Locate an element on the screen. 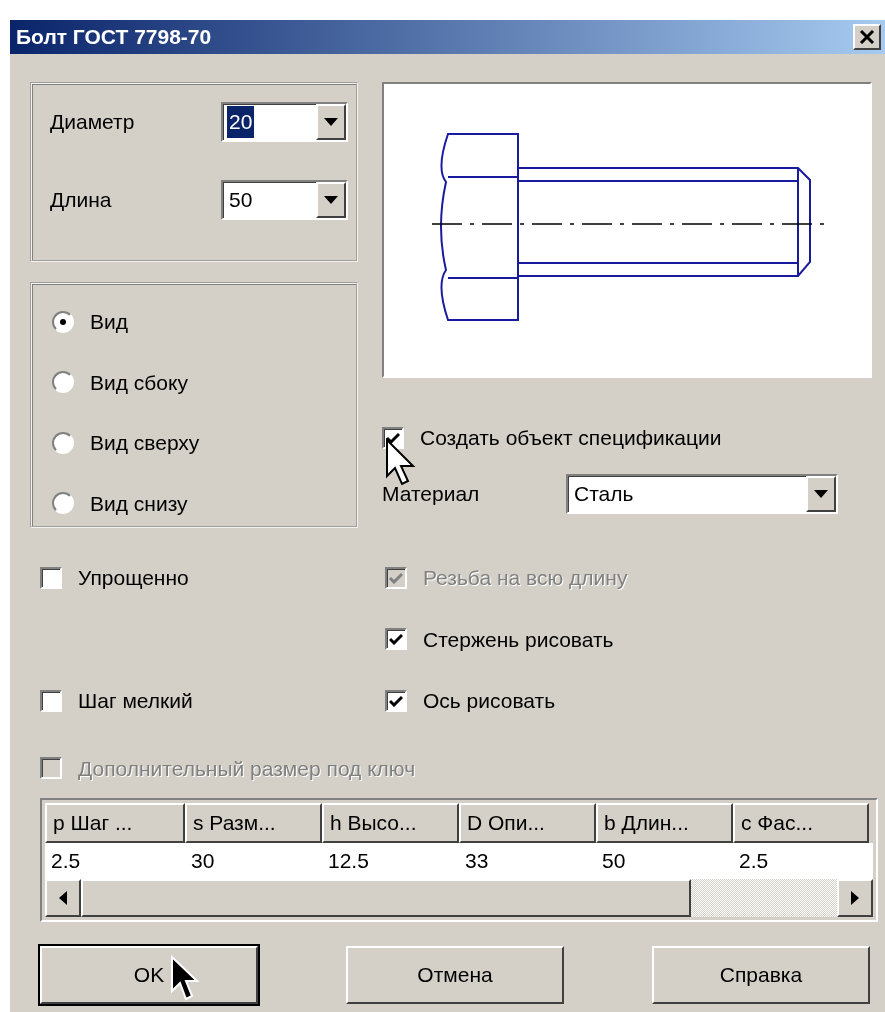 The image size is (885, 1012). dropdown-value: 50 is located at coordinates (241, 200).